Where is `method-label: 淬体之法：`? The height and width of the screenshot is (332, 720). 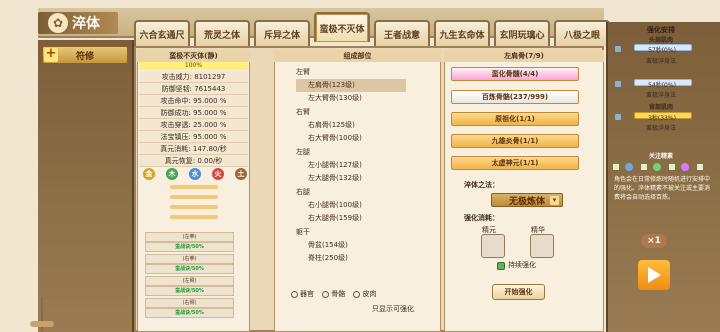 method-label: 淬体之法： is located at coordinates (481, 185).